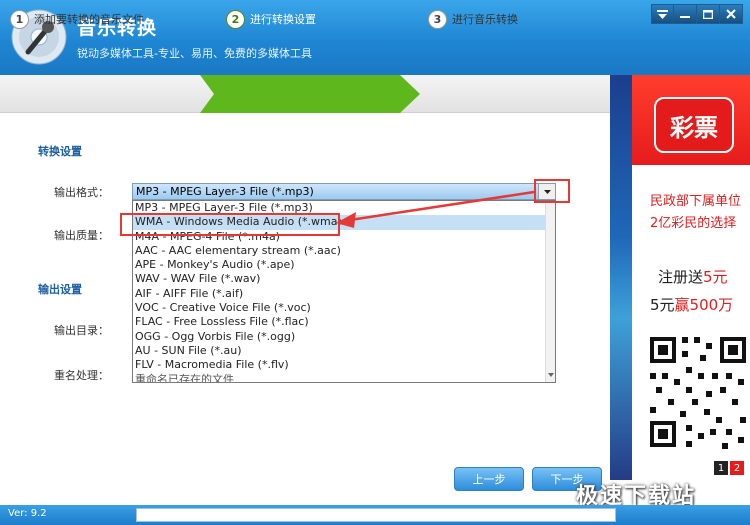 This screenshot has width=750, height=525. Describe the element at coordinates (235, 19) in the screenshot. I see `step-number: 2` at that location.